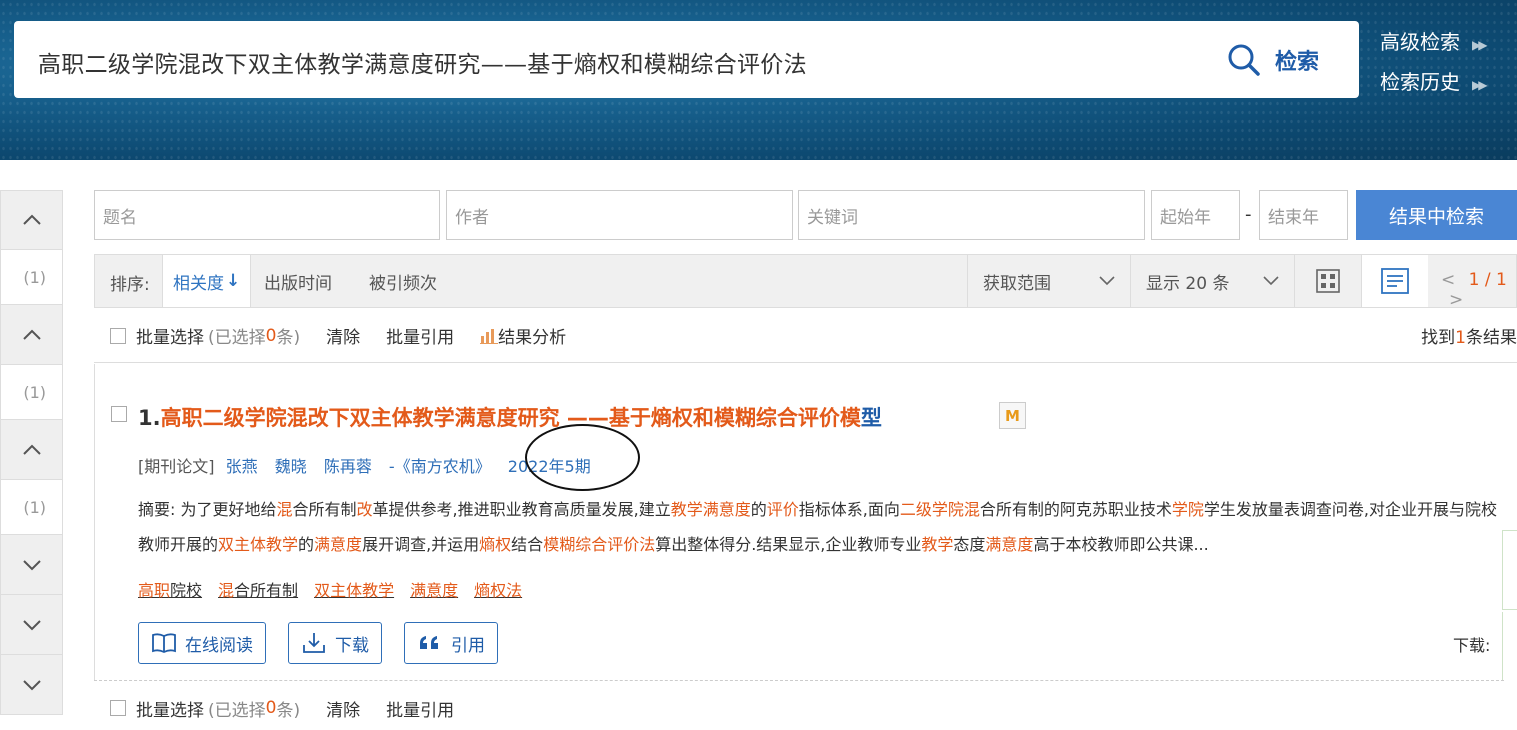  Describe the element at coordinates (421, 544) in the screenshot. I see `abstract-text: 展开调查,并运用` at that location.